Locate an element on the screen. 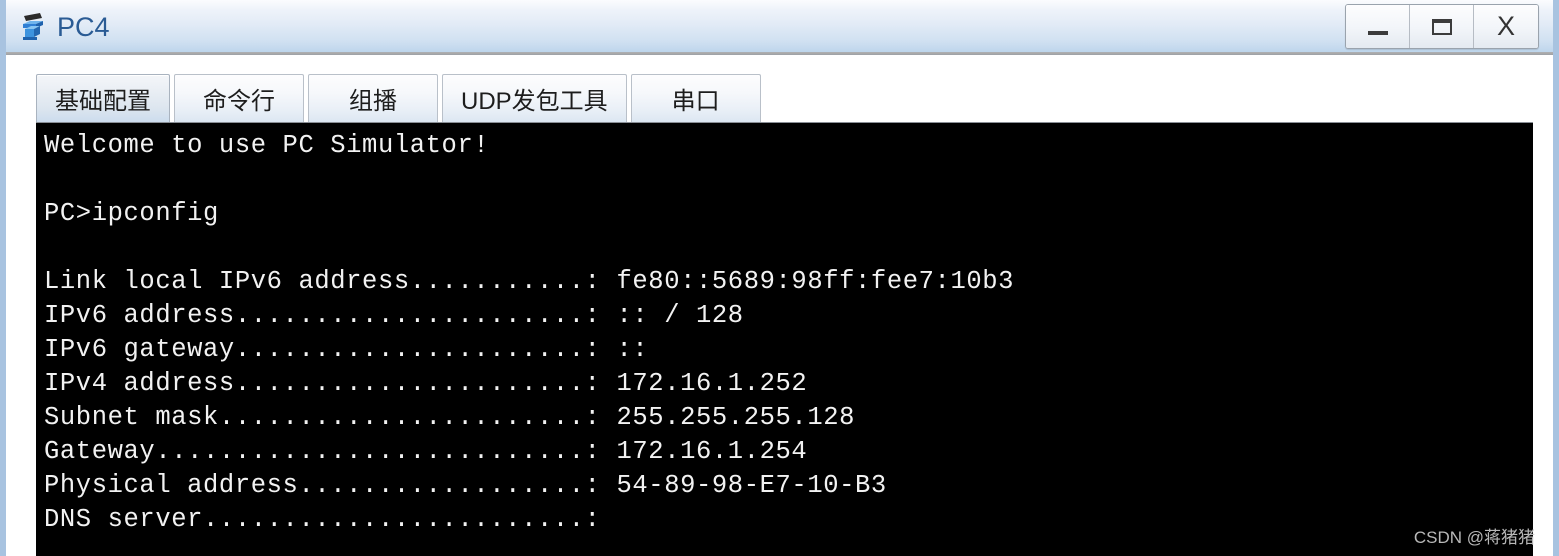 Image resolution: width=1559 pixels, height=556 pixels. close-button: X is located at coordinates (1506, 26).